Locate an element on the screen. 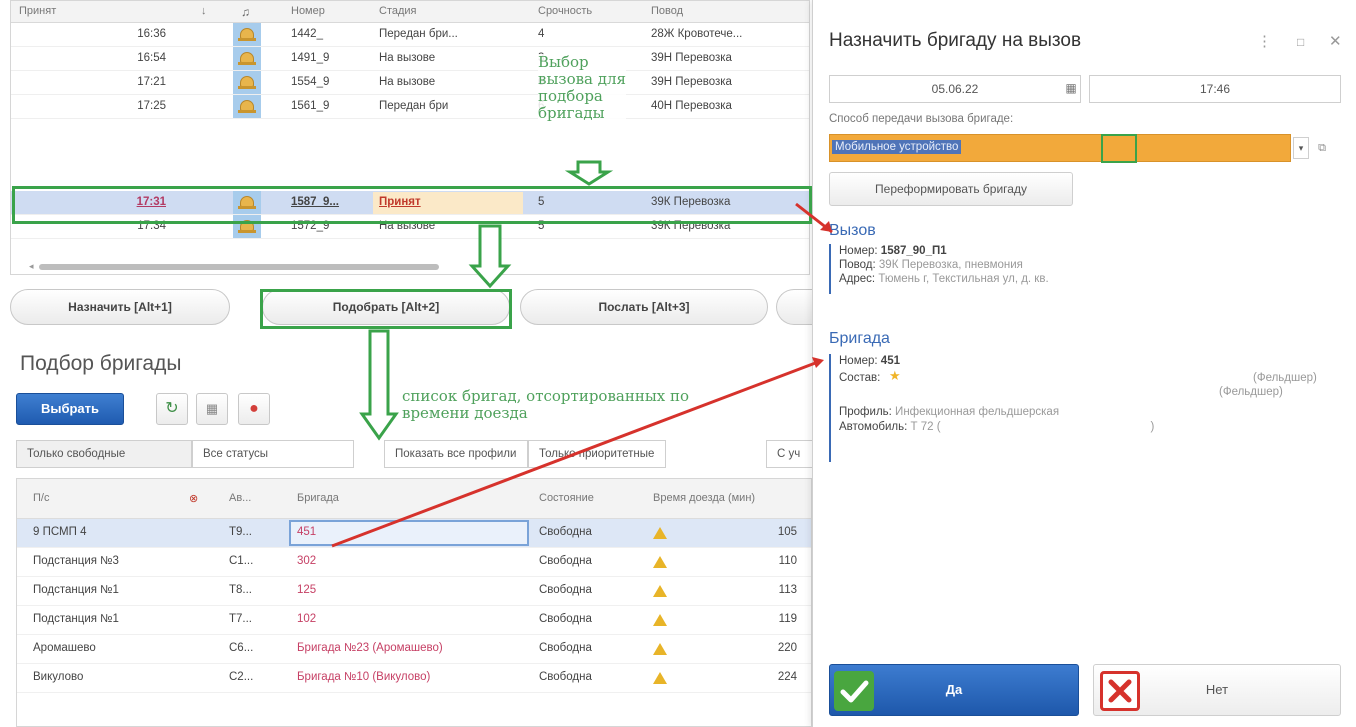  method-label: Способ передачи вызова бригаде: is located at coordinates (921, 119).